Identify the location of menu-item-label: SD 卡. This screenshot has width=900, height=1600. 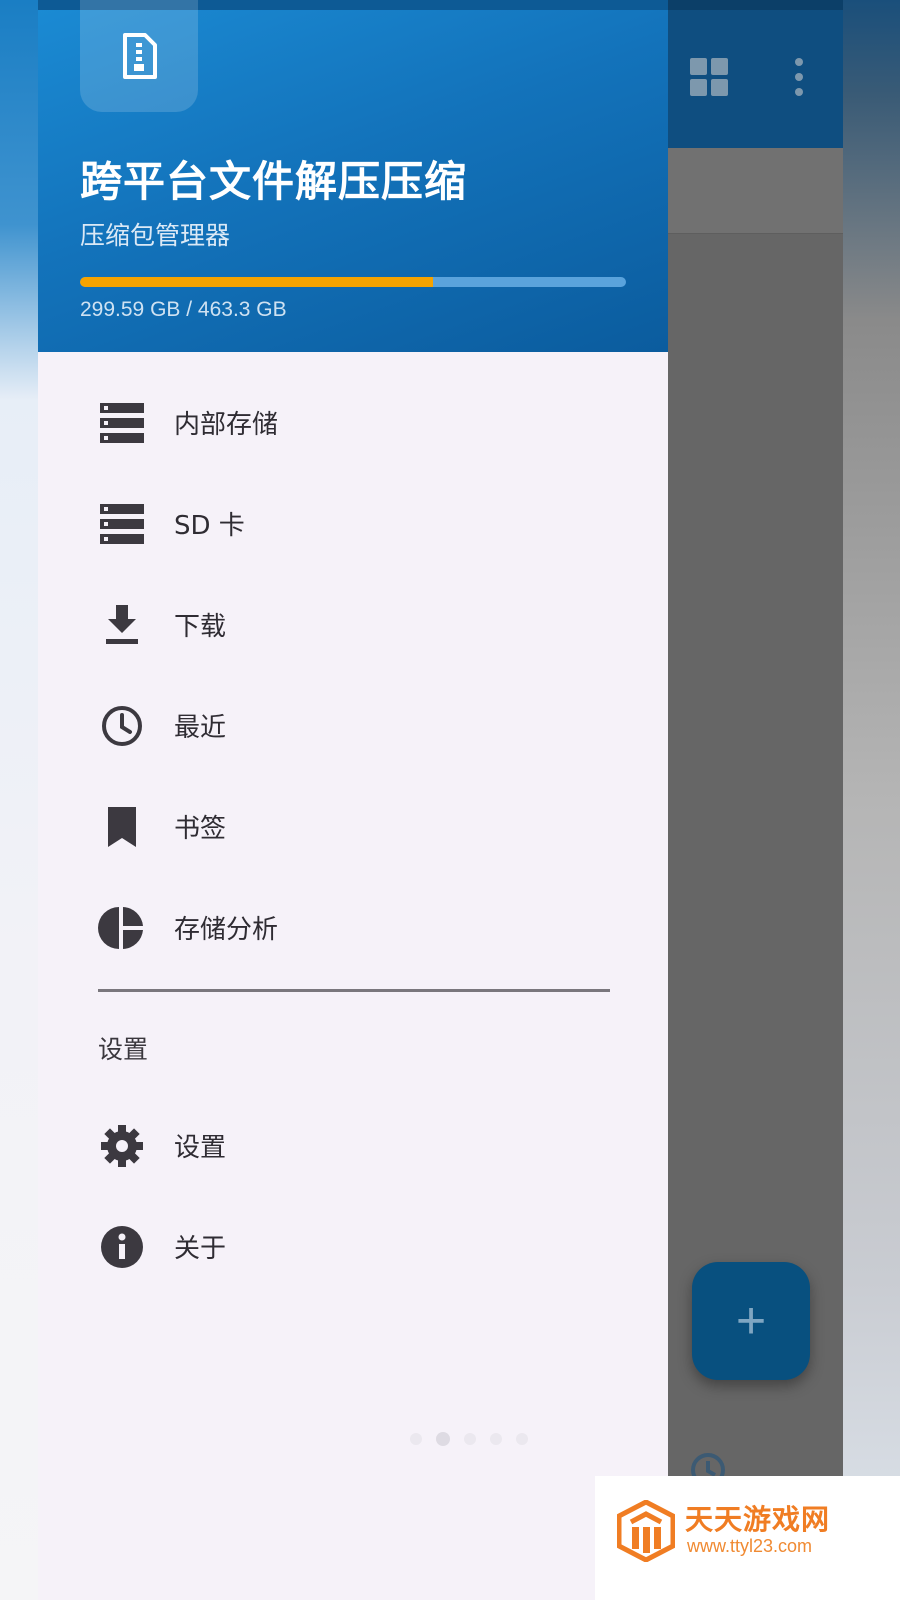
(209, 526).